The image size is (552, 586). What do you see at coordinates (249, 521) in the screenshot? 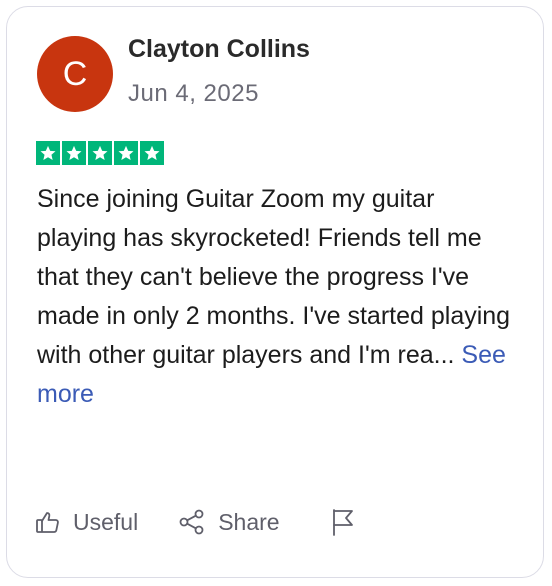
I see `share-label: Share` at bounding box center [249, 521].